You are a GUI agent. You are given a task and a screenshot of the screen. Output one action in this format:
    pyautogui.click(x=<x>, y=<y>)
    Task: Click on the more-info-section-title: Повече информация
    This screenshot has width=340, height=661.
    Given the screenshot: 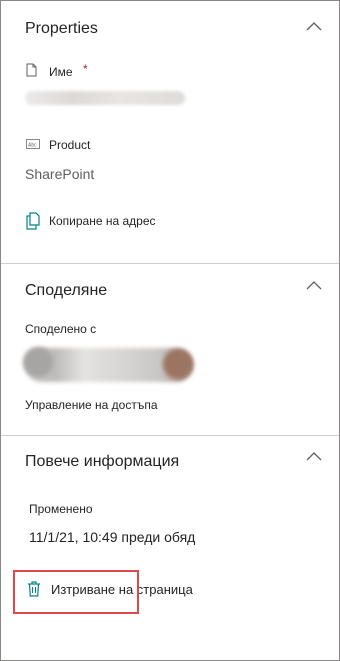 What is the action you would take?
    pyautogui.click(x=102, y=461)
    